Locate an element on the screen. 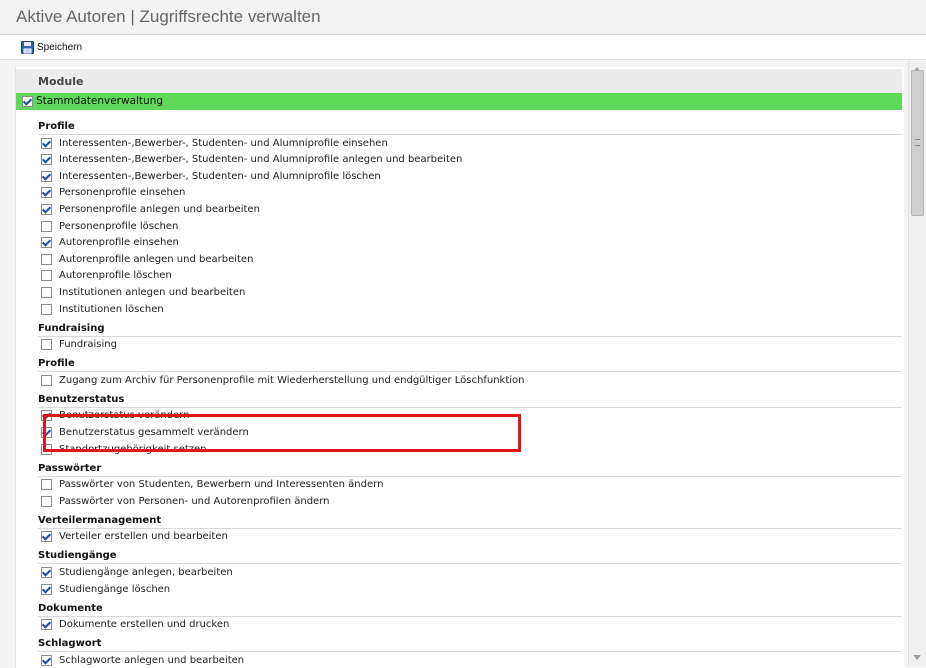 The width and height of the screenshot is (926, 668). permission-item: Institutionen löschen is located at coordinates (102, 309).